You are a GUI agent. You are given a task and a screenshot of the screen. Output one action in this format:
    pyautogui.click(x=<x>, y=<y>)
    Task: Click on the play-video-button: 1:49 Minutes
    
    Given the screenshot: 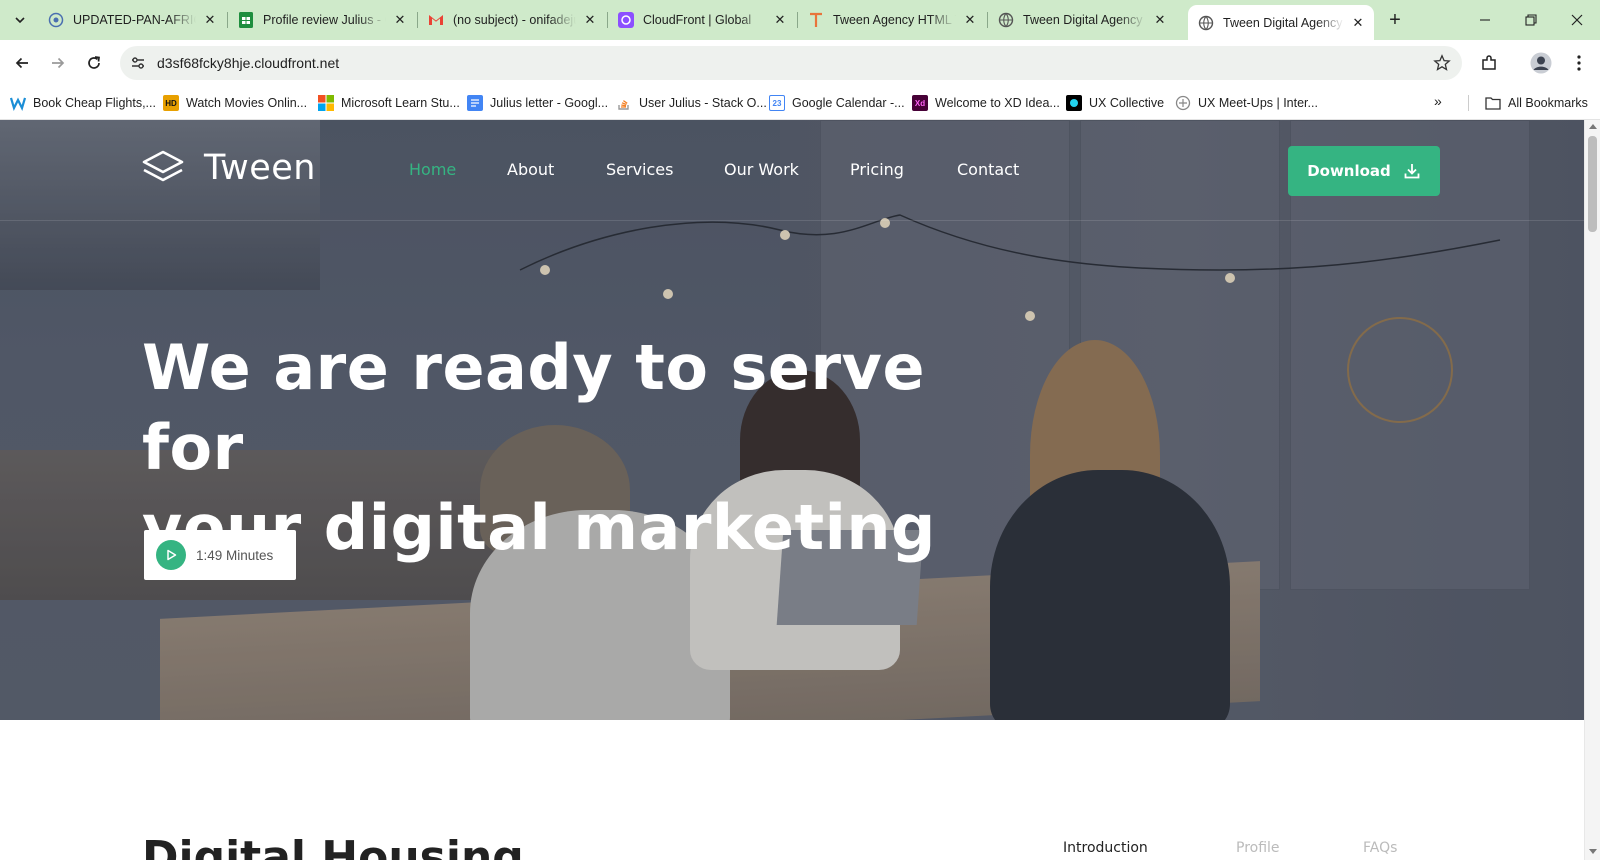 What is the action you would take?
    pyautogui.click(x=220, y=555)
    